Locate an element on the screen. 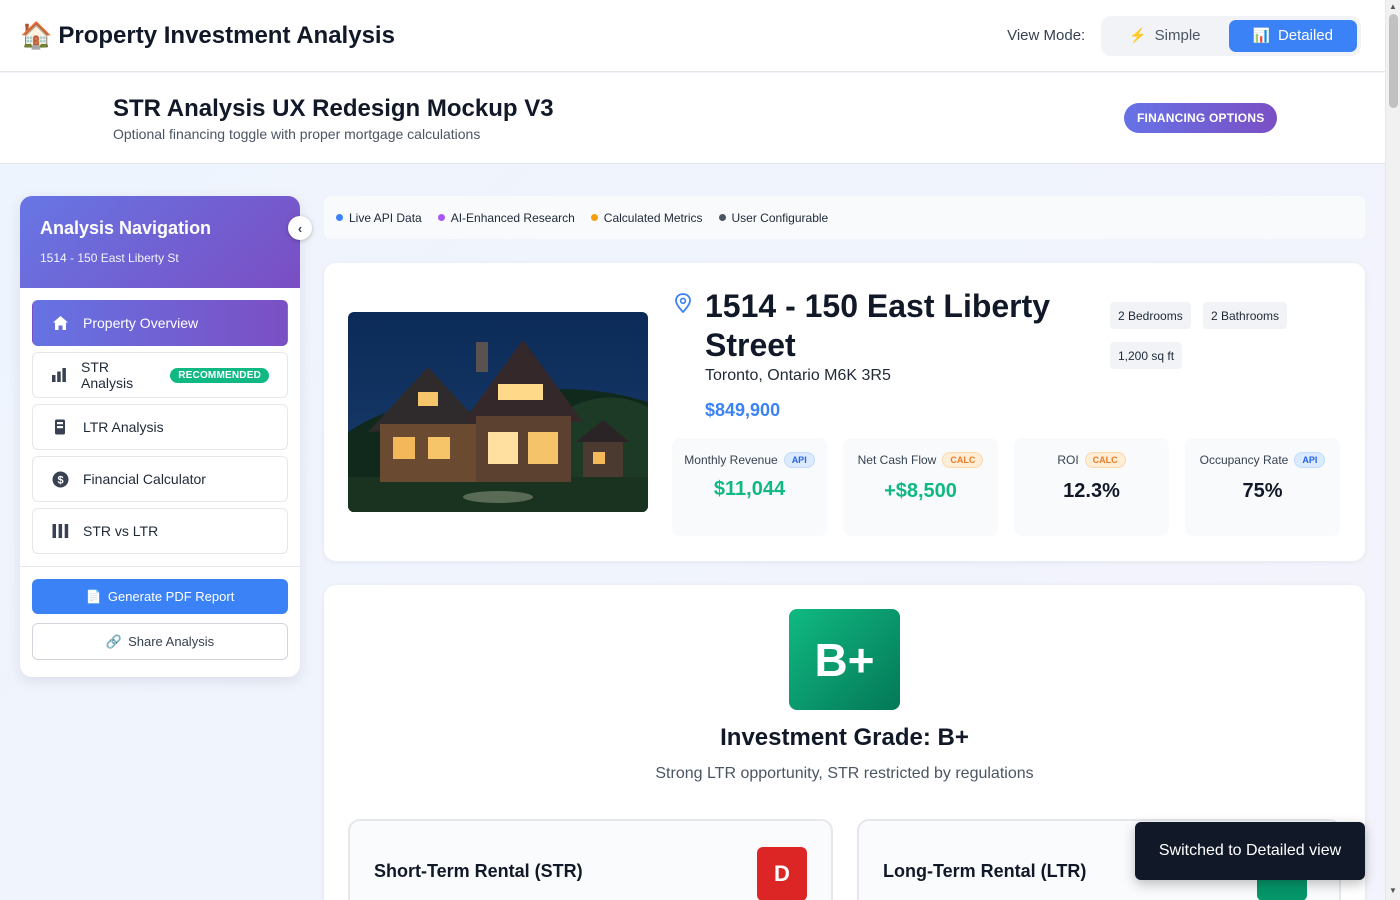 Image resolution: width=1400 pixels, height=900 pixels. bedrooms-chip: 2 Bedrooms is located at coordinates (1150, 315).